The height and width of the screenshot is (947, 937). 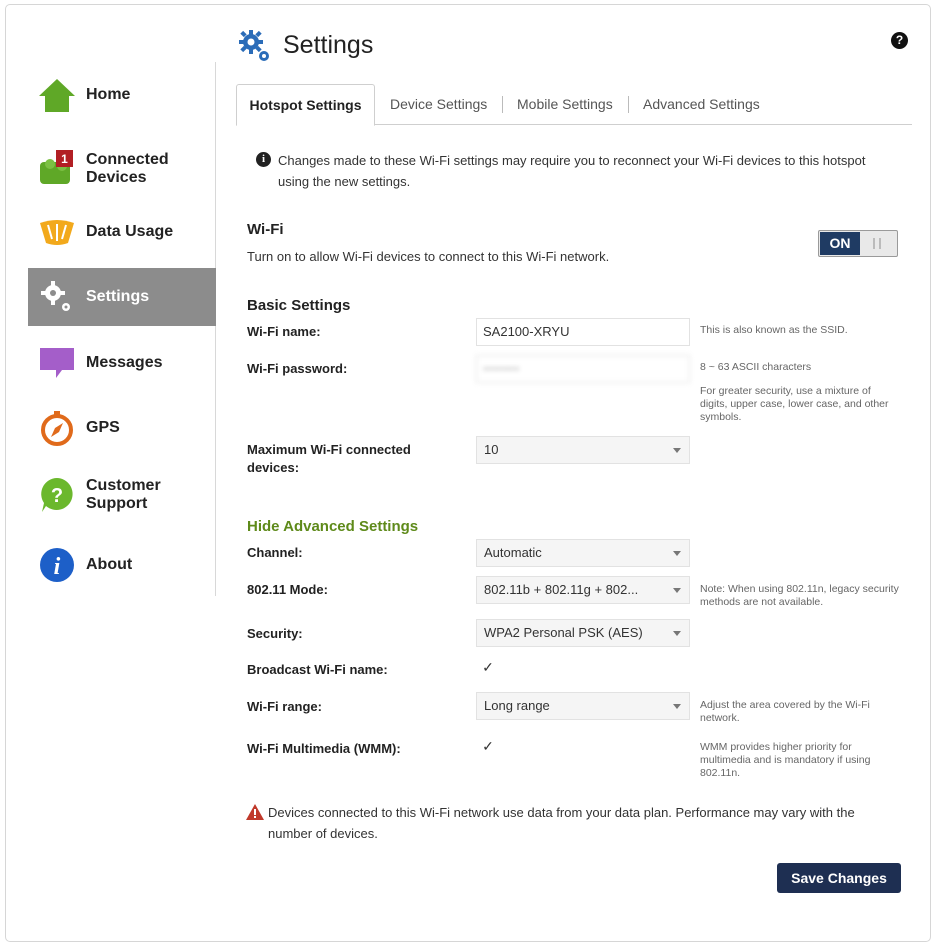 I want to click on sidebar-item-label: GPS, so click(x=103, y=427).